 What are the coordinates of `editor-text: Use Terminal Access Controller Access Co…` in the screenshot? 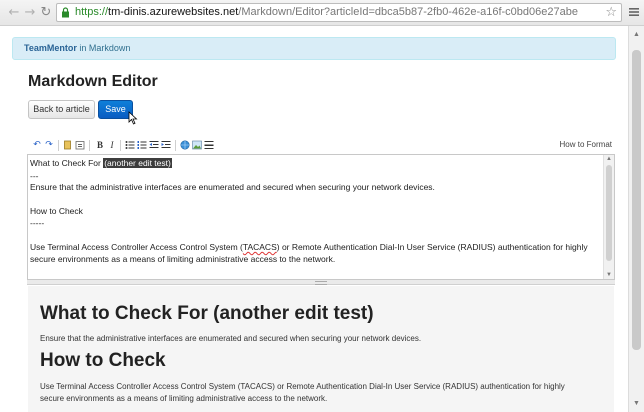 It's located at (136, 247).